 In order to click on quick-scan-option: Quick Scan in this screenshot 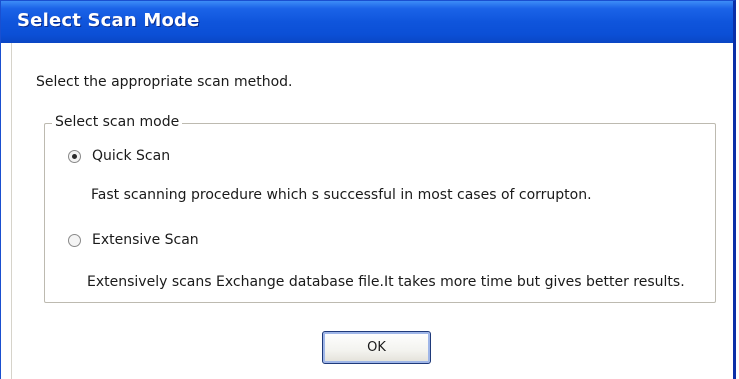, I will do `click(119, 156)`.